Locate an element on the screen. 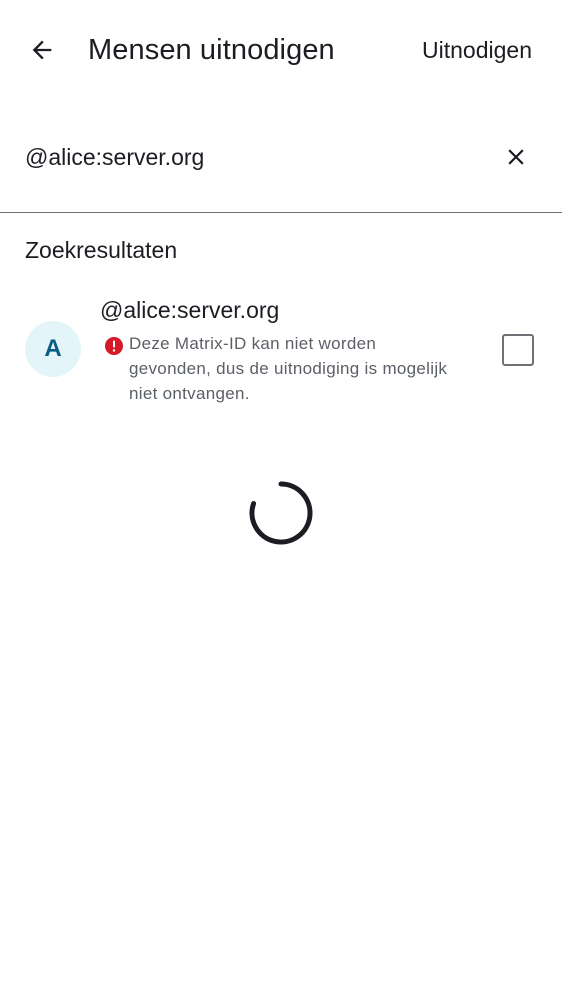  top-app-bar: Mensen uitnodigen Uitnodigen is located at coordinates (281, 50).